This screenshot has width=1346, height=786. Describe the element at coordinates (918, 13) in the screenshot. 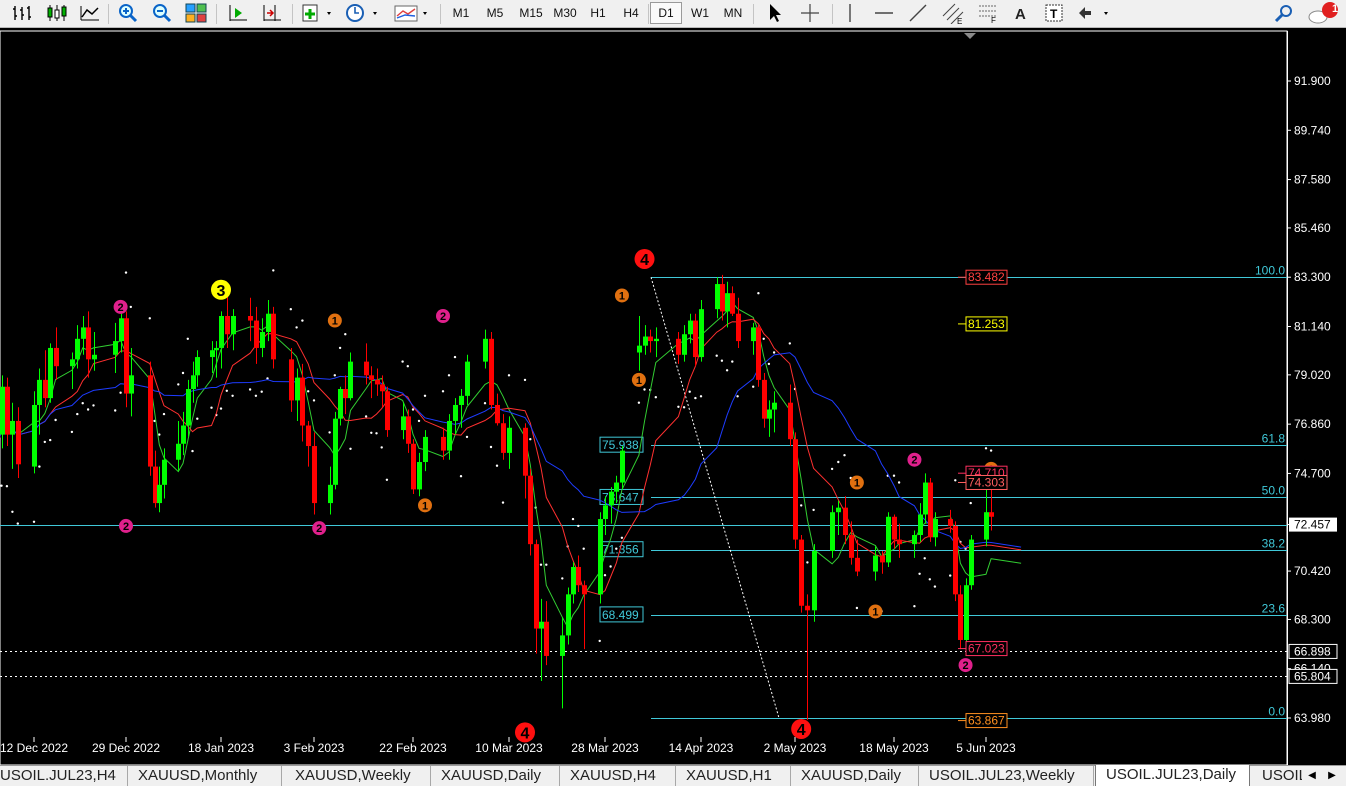

I see `trendline-icon` at that location.